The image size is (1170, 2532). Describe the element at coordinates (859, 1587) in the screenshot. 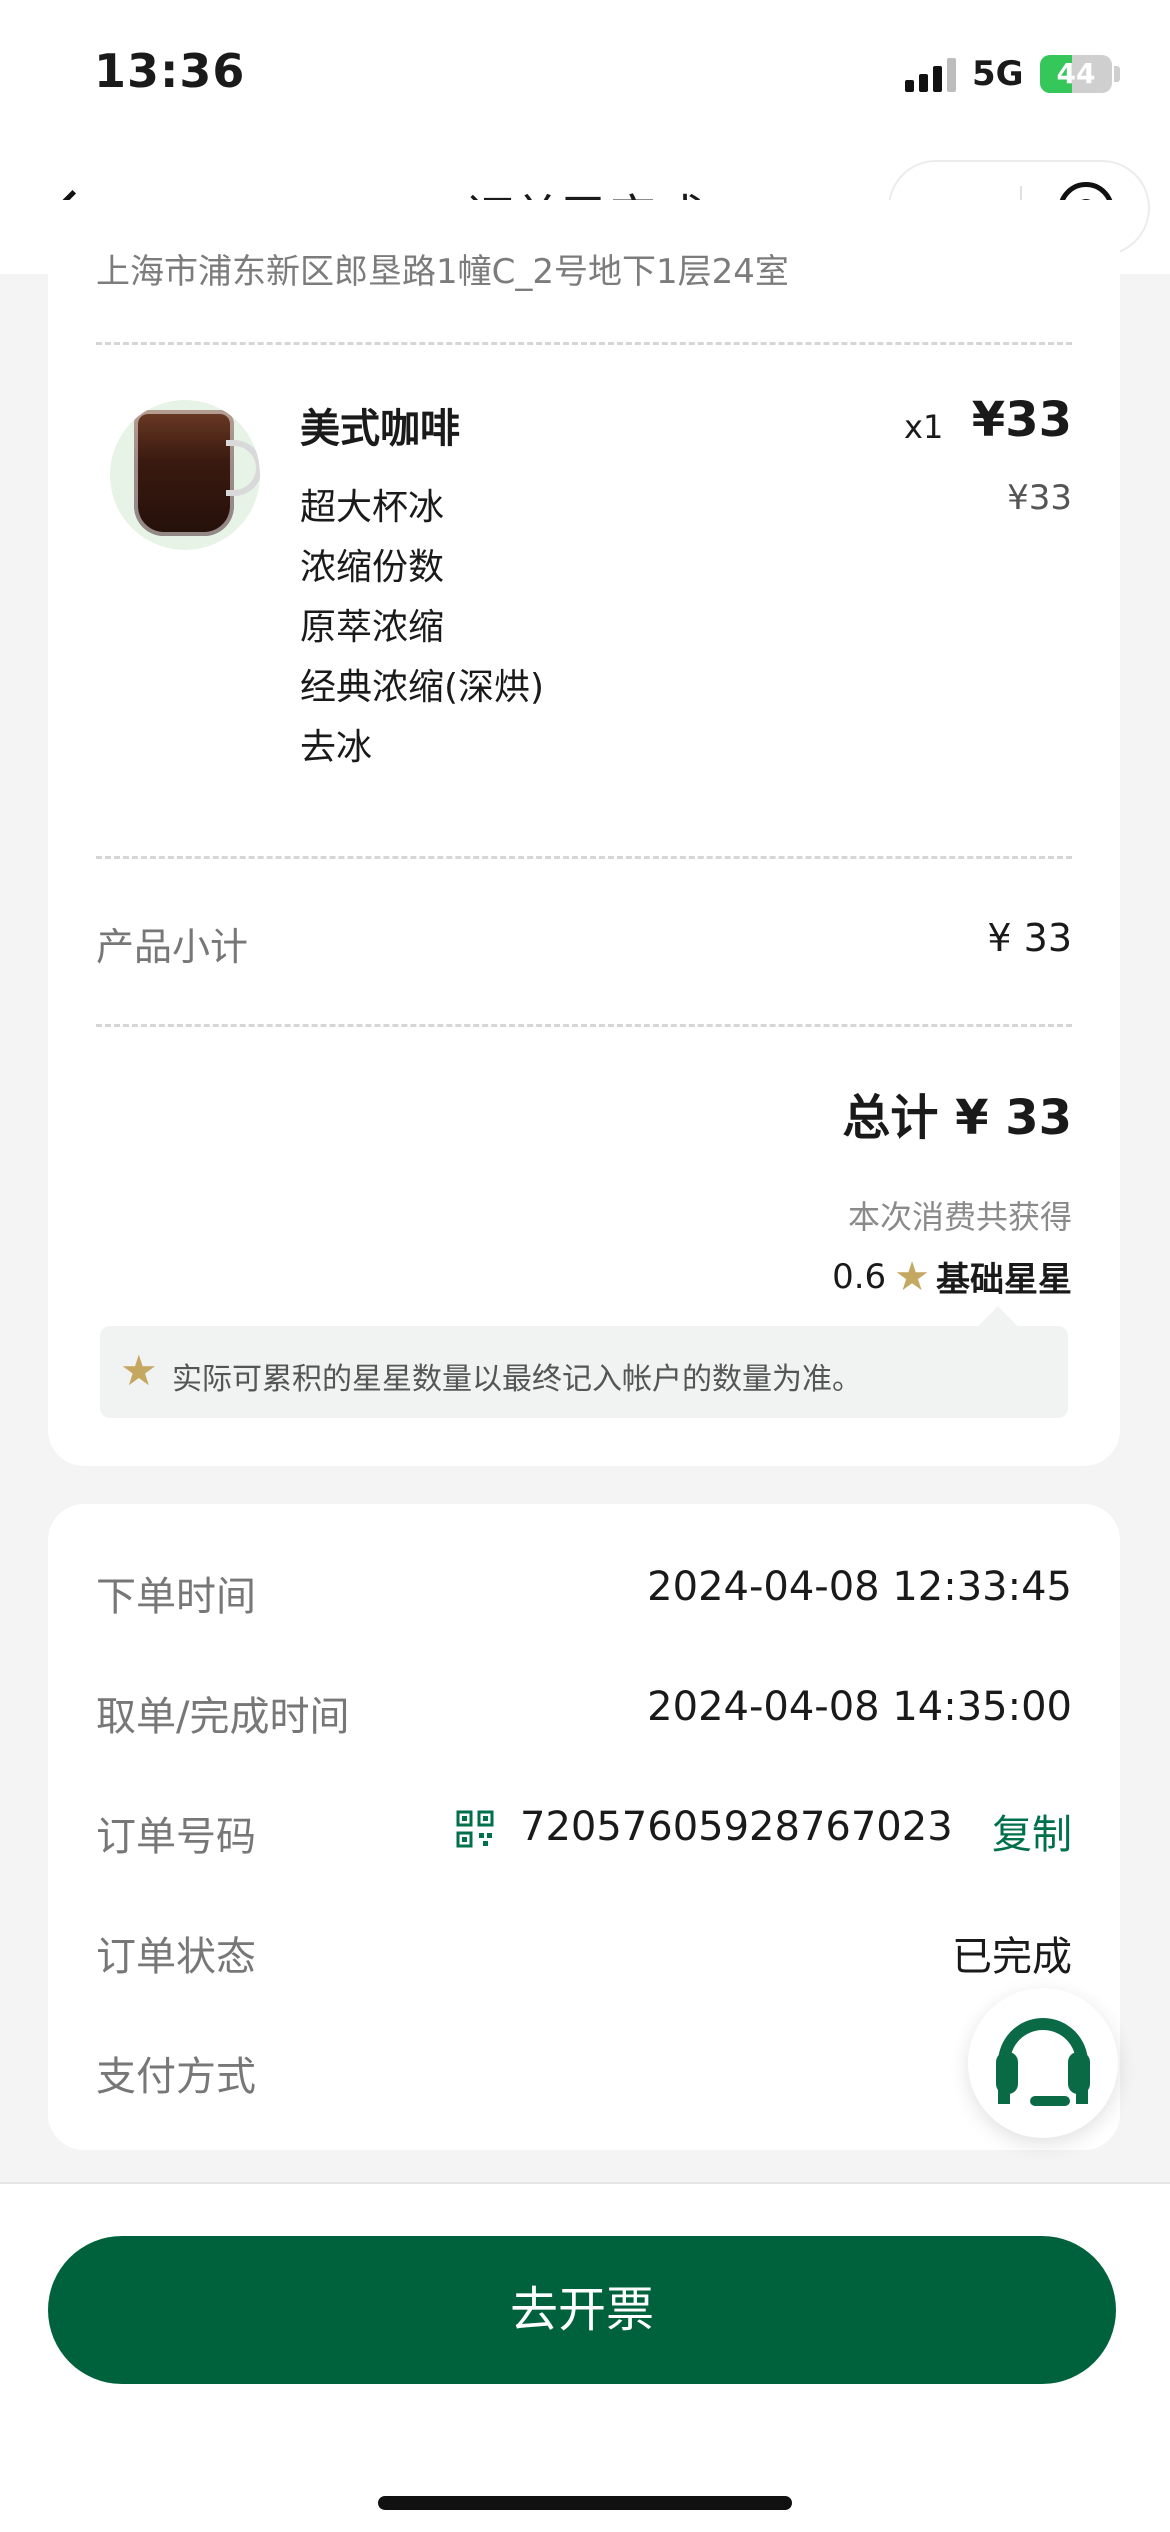

I see `order-time-value: 2024-04-08 12:33:45` at that location.